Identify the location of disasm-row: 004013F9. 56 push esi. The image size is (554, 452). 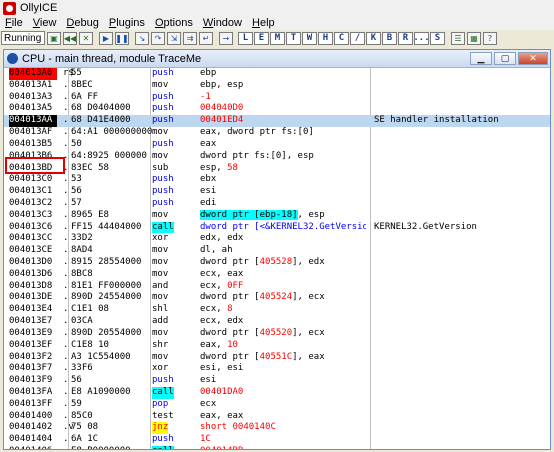
(277, 381).